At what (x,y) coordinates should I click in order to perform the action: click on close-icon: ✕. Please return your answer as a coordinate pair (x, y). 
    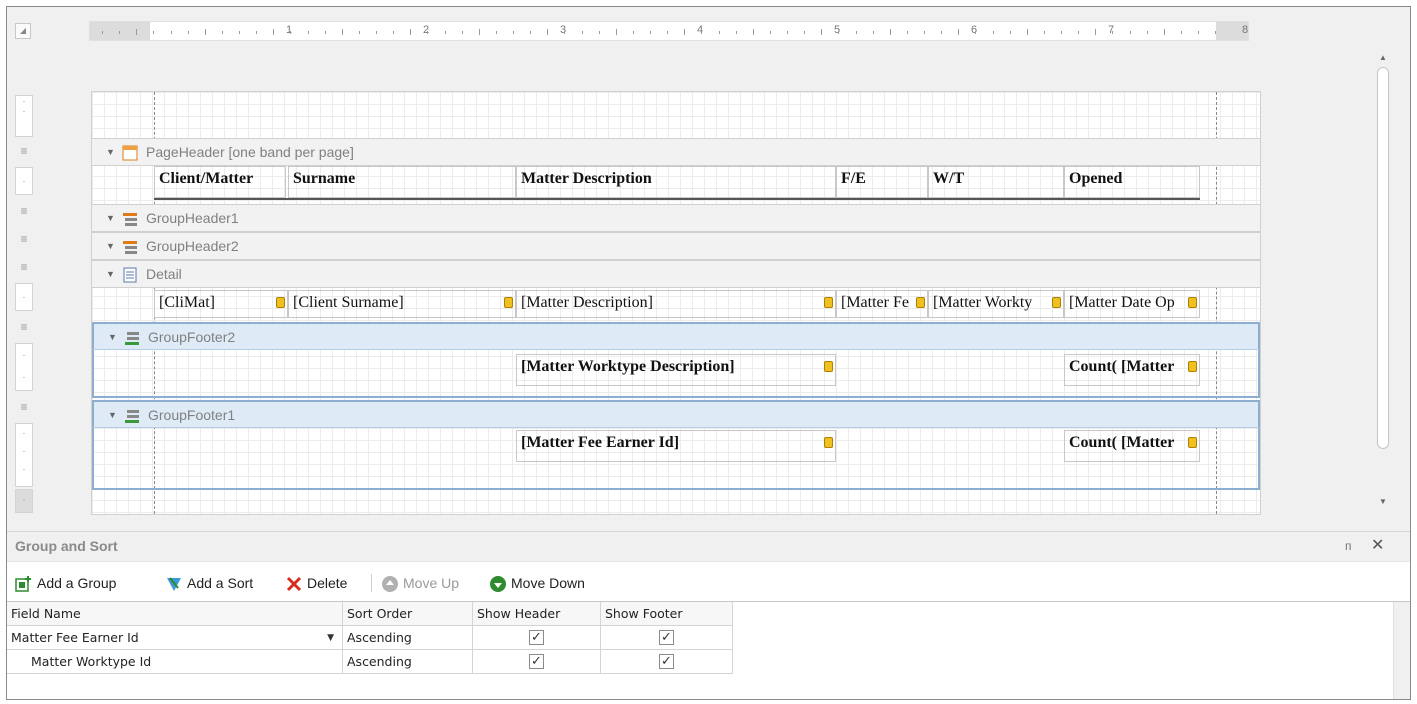
    Looking at the image, I should click on (1377, 545).